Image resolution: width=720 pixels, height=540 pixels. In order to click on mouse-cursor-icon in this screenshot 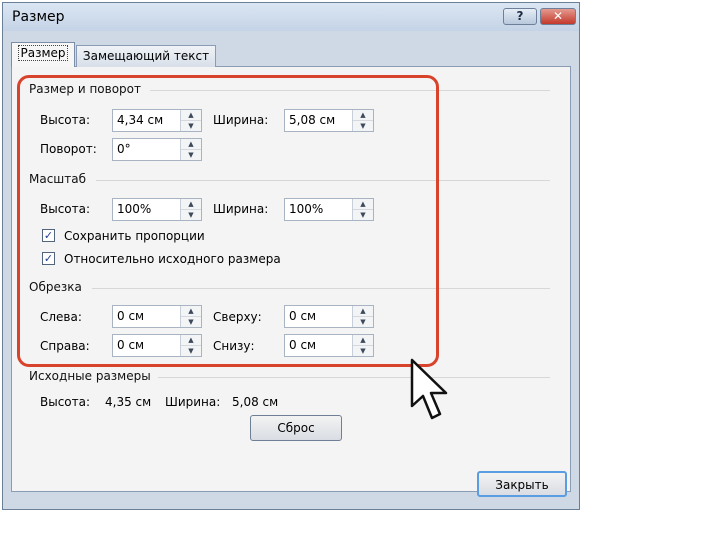, I will do `click(429, 389)`.